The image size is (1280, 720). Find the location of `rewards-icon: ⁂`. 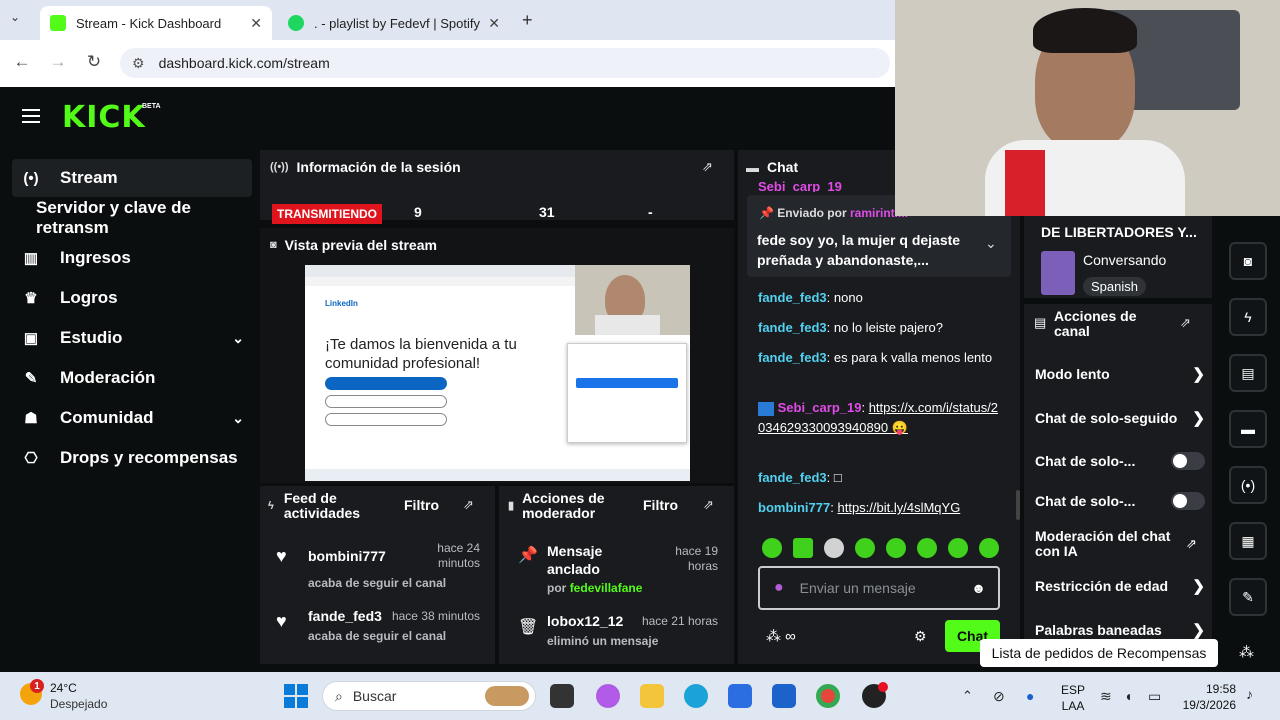

rewards-icon: ⁂ is located at coordinates (1246, 652).